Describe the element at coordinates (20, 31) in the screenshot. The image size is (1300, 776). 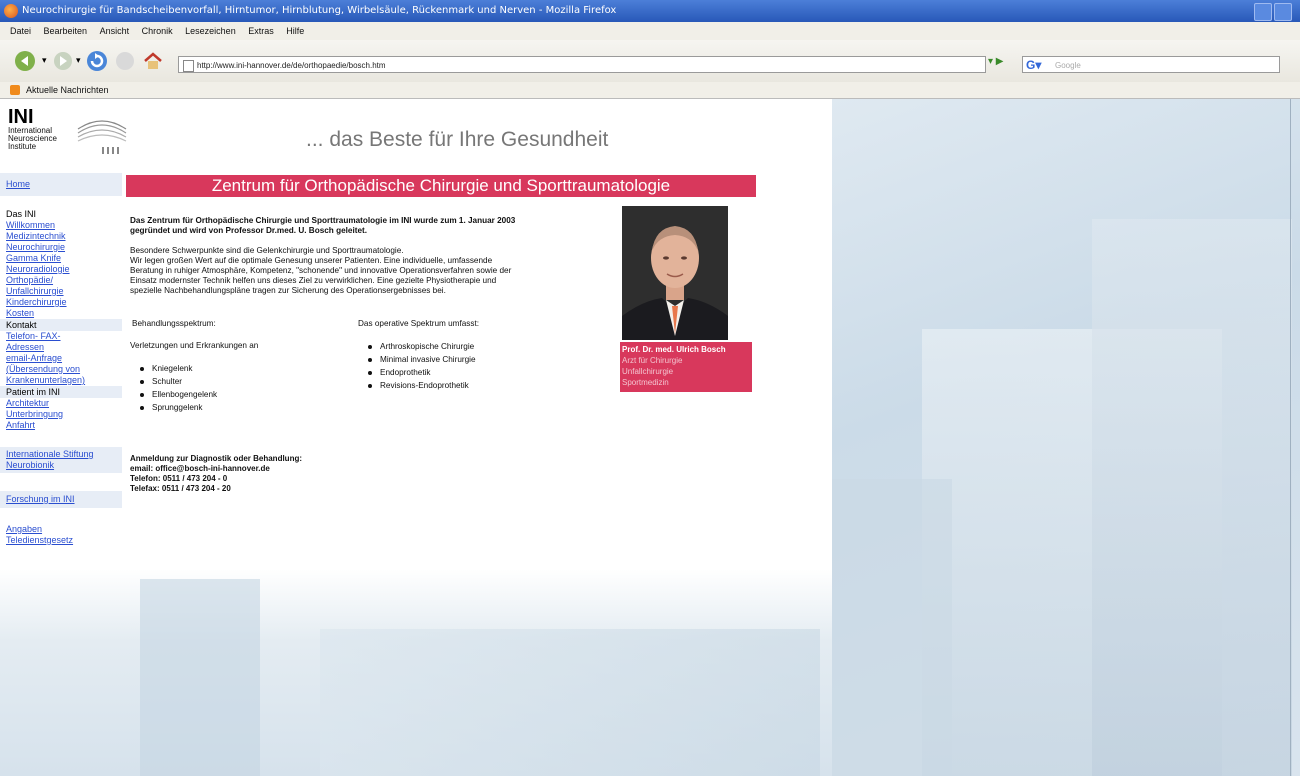
I see `menu-datei: Datei` at that location.